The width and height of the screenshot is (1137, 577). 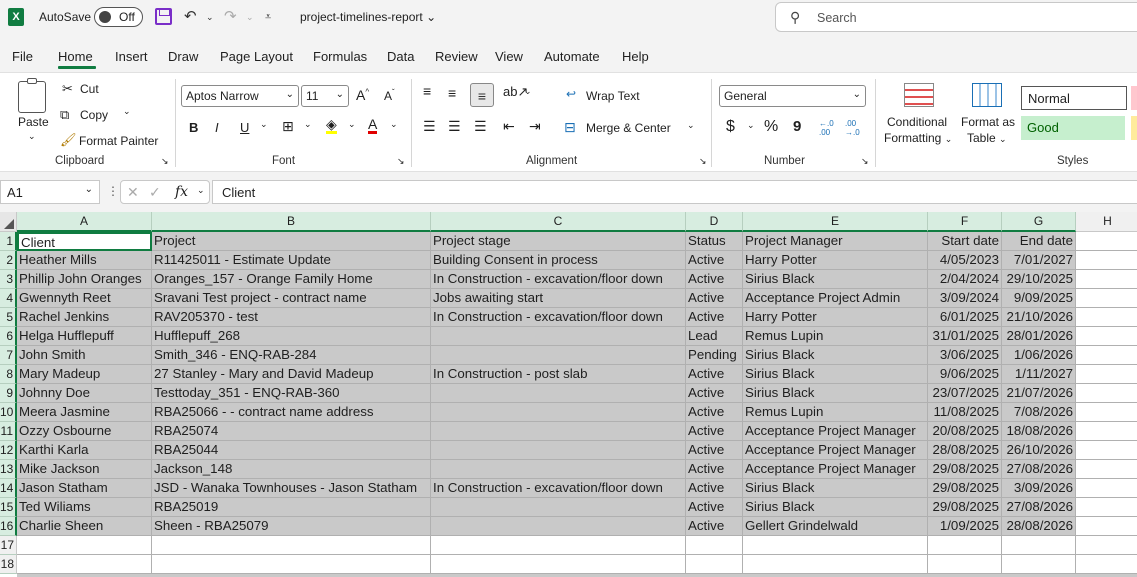 What do you see at coordinates (244, 127) in the screenshot?
I see `underline-button: U` at bounding box center [244, 127].